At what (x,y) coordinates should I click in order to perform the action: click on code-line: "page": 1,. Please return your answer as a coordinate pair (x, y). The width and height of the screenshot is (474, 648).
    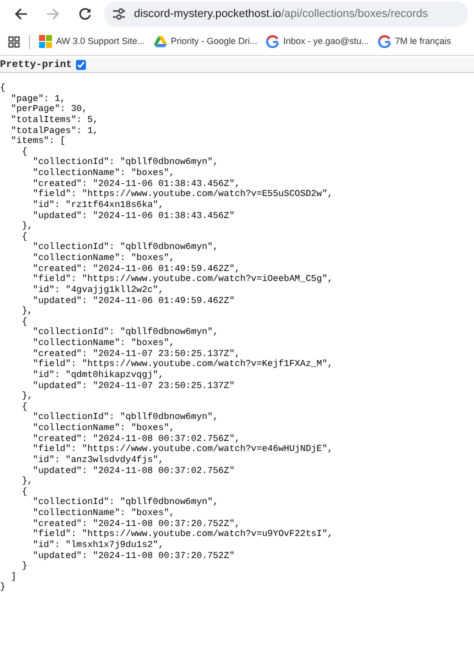
    Looking at the image, I should click on (38, 99).